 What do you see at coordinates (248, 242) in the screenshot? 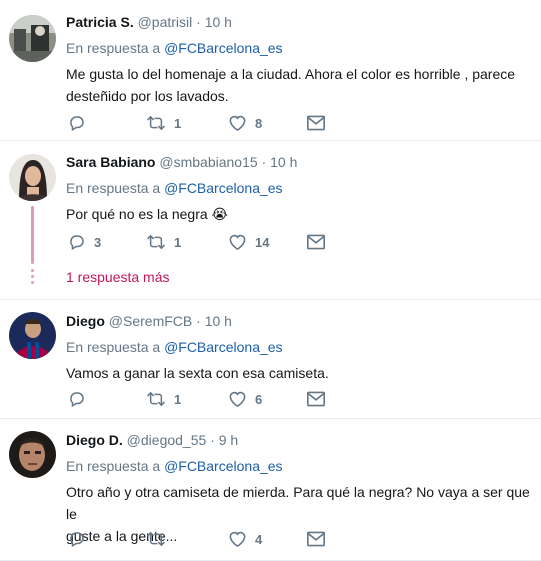
I see `like-button: 14` at bounding box center [248, 242].